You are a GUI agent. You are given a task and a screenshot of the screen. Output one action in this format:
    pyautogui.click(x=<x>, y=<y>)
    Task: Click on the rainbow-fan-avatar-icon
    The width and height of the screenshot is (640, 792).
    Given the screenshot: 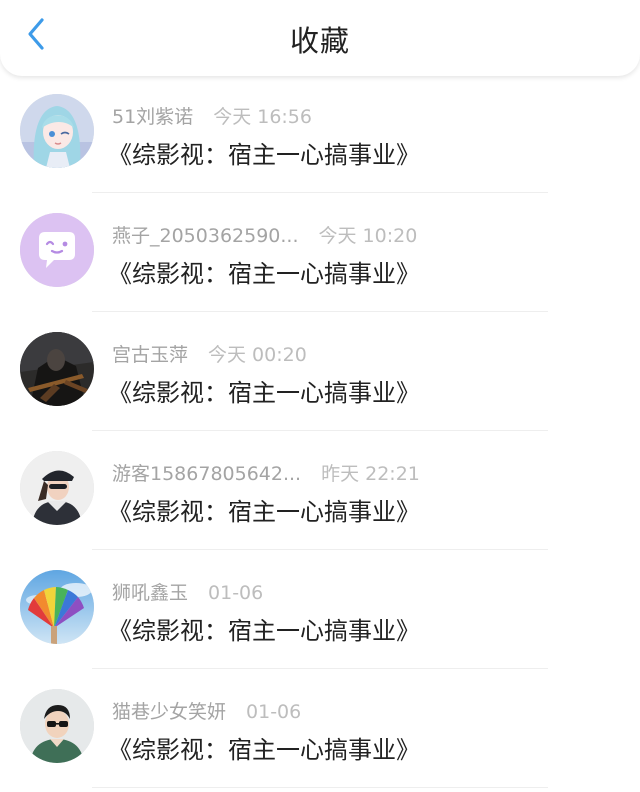 What is the action you would take?
    pyautogui.click(x=57, y=607)
    